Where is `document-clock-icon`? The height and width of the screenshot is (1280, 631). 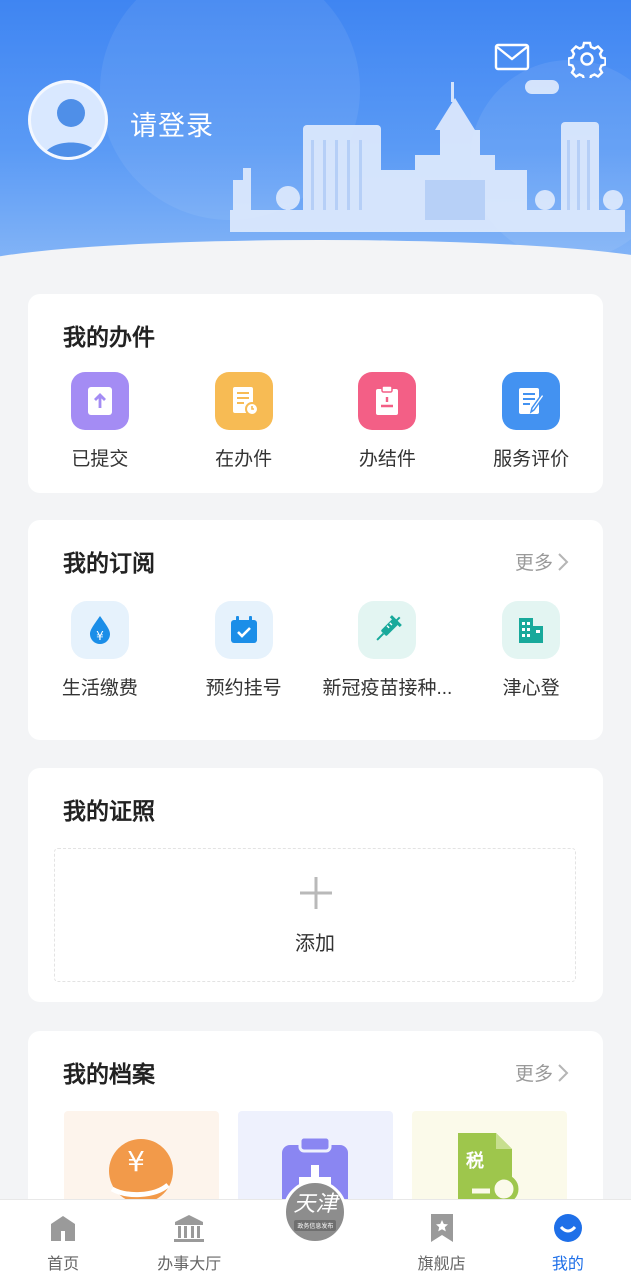
document-clock-icon is located at coordinates (243, 401).